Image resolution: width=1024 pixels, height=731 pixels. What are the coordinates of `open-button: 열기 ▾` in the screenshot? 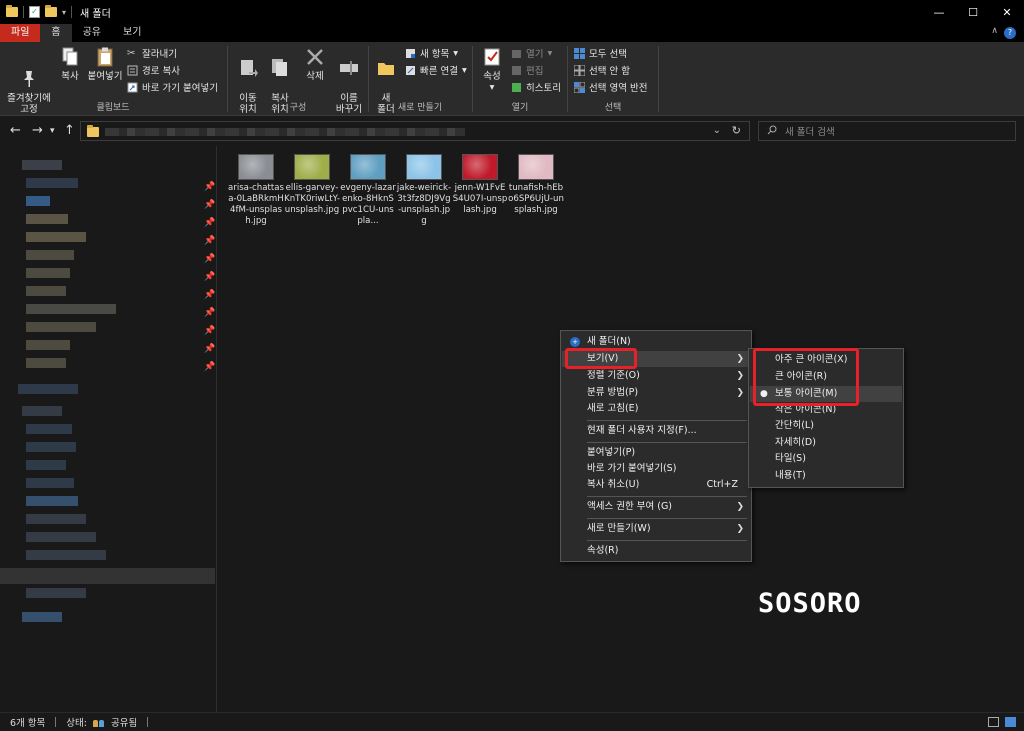 It's located at (531, 53).